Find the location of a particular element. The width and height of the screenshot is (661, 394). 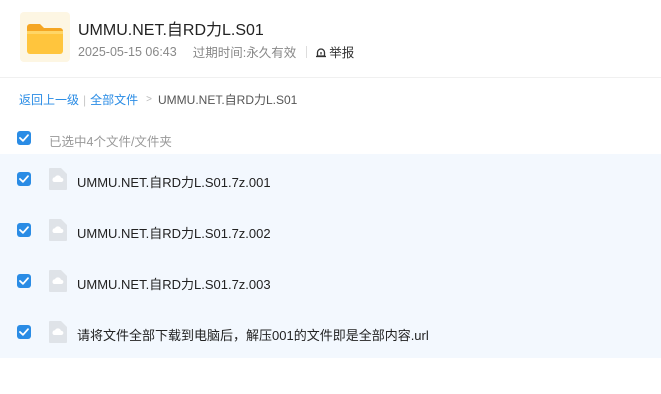

alarm-icon is located at coordinates (321, 52).